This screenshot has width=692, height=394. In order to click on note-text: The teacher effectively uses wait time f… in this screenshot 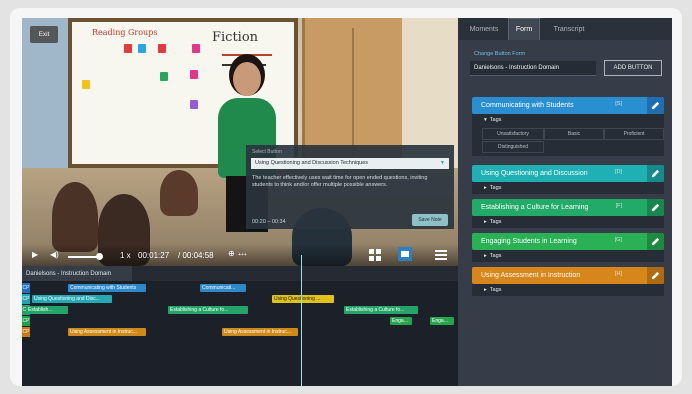, I will do `click(350, 184)`.